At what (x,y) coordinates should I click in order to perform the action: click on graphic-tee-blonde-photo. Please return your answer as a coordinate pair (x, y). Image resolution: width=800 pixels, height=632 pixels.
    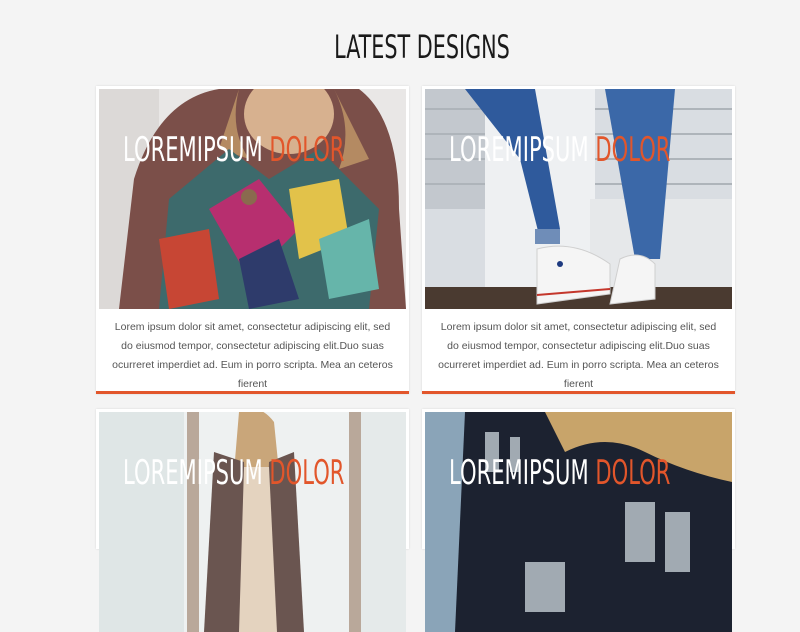
    Looking at the image, I should click on (578, 522).